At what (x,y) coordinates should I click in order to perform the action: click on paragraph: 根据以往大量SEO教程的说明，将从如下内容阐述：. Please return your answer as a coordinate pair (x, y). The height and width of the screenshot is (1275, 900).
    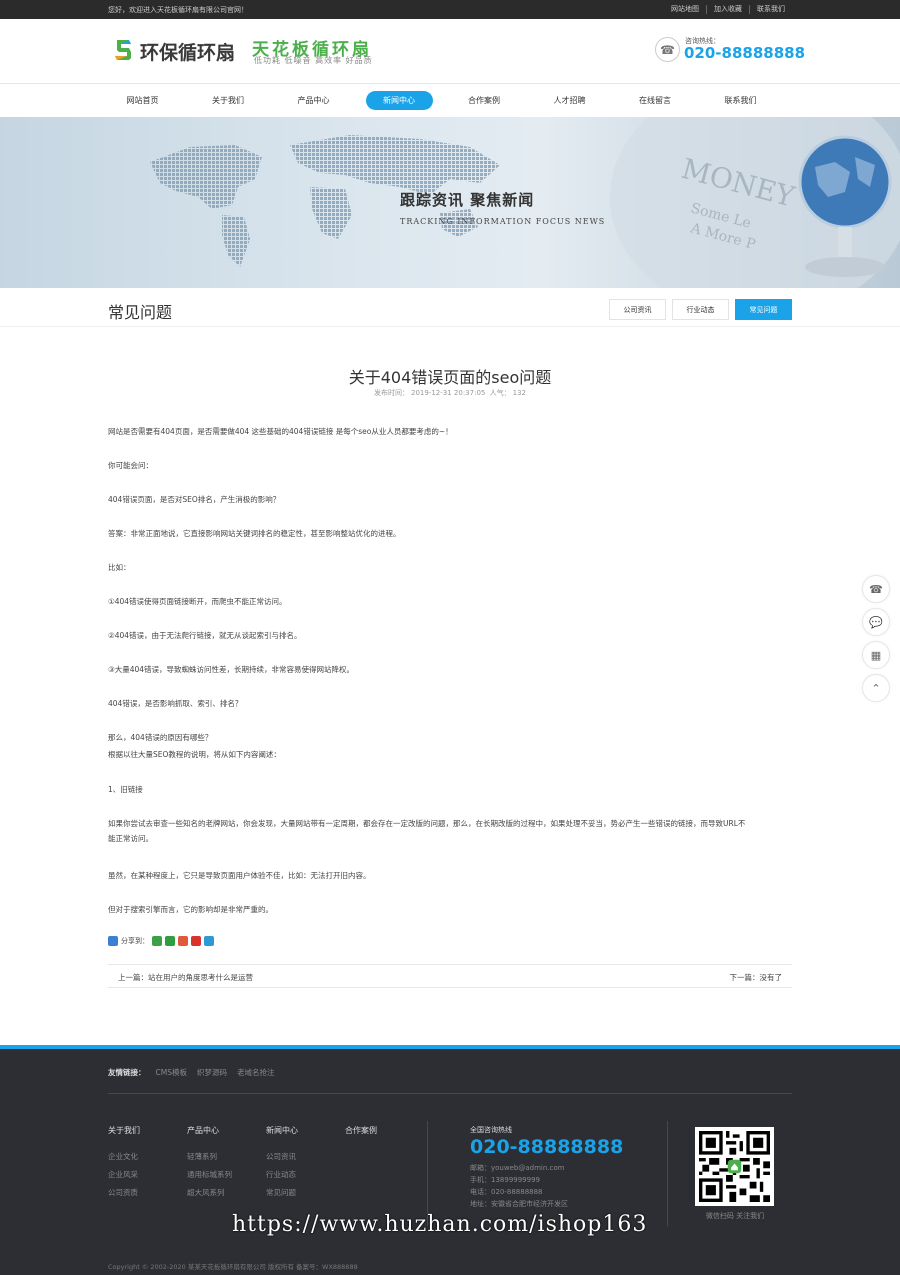
    Looking at the image, I should click on (194, 754).